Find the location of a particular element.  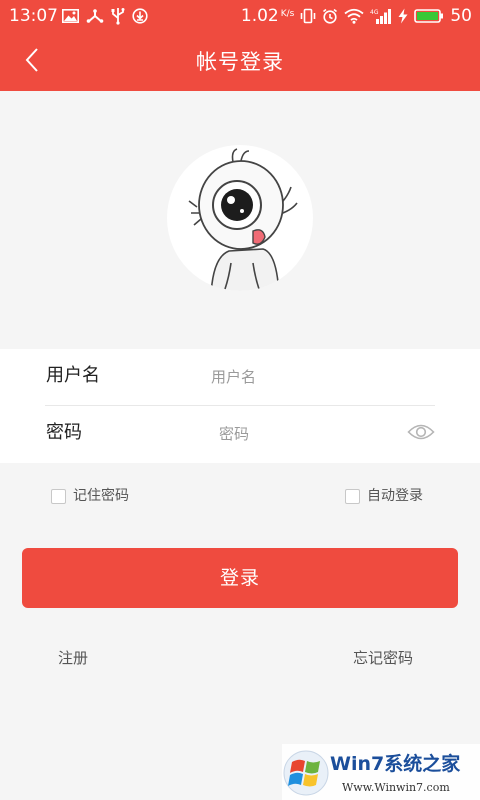

remember-password-label: 记住密码 is located at coordinates (101, 496).